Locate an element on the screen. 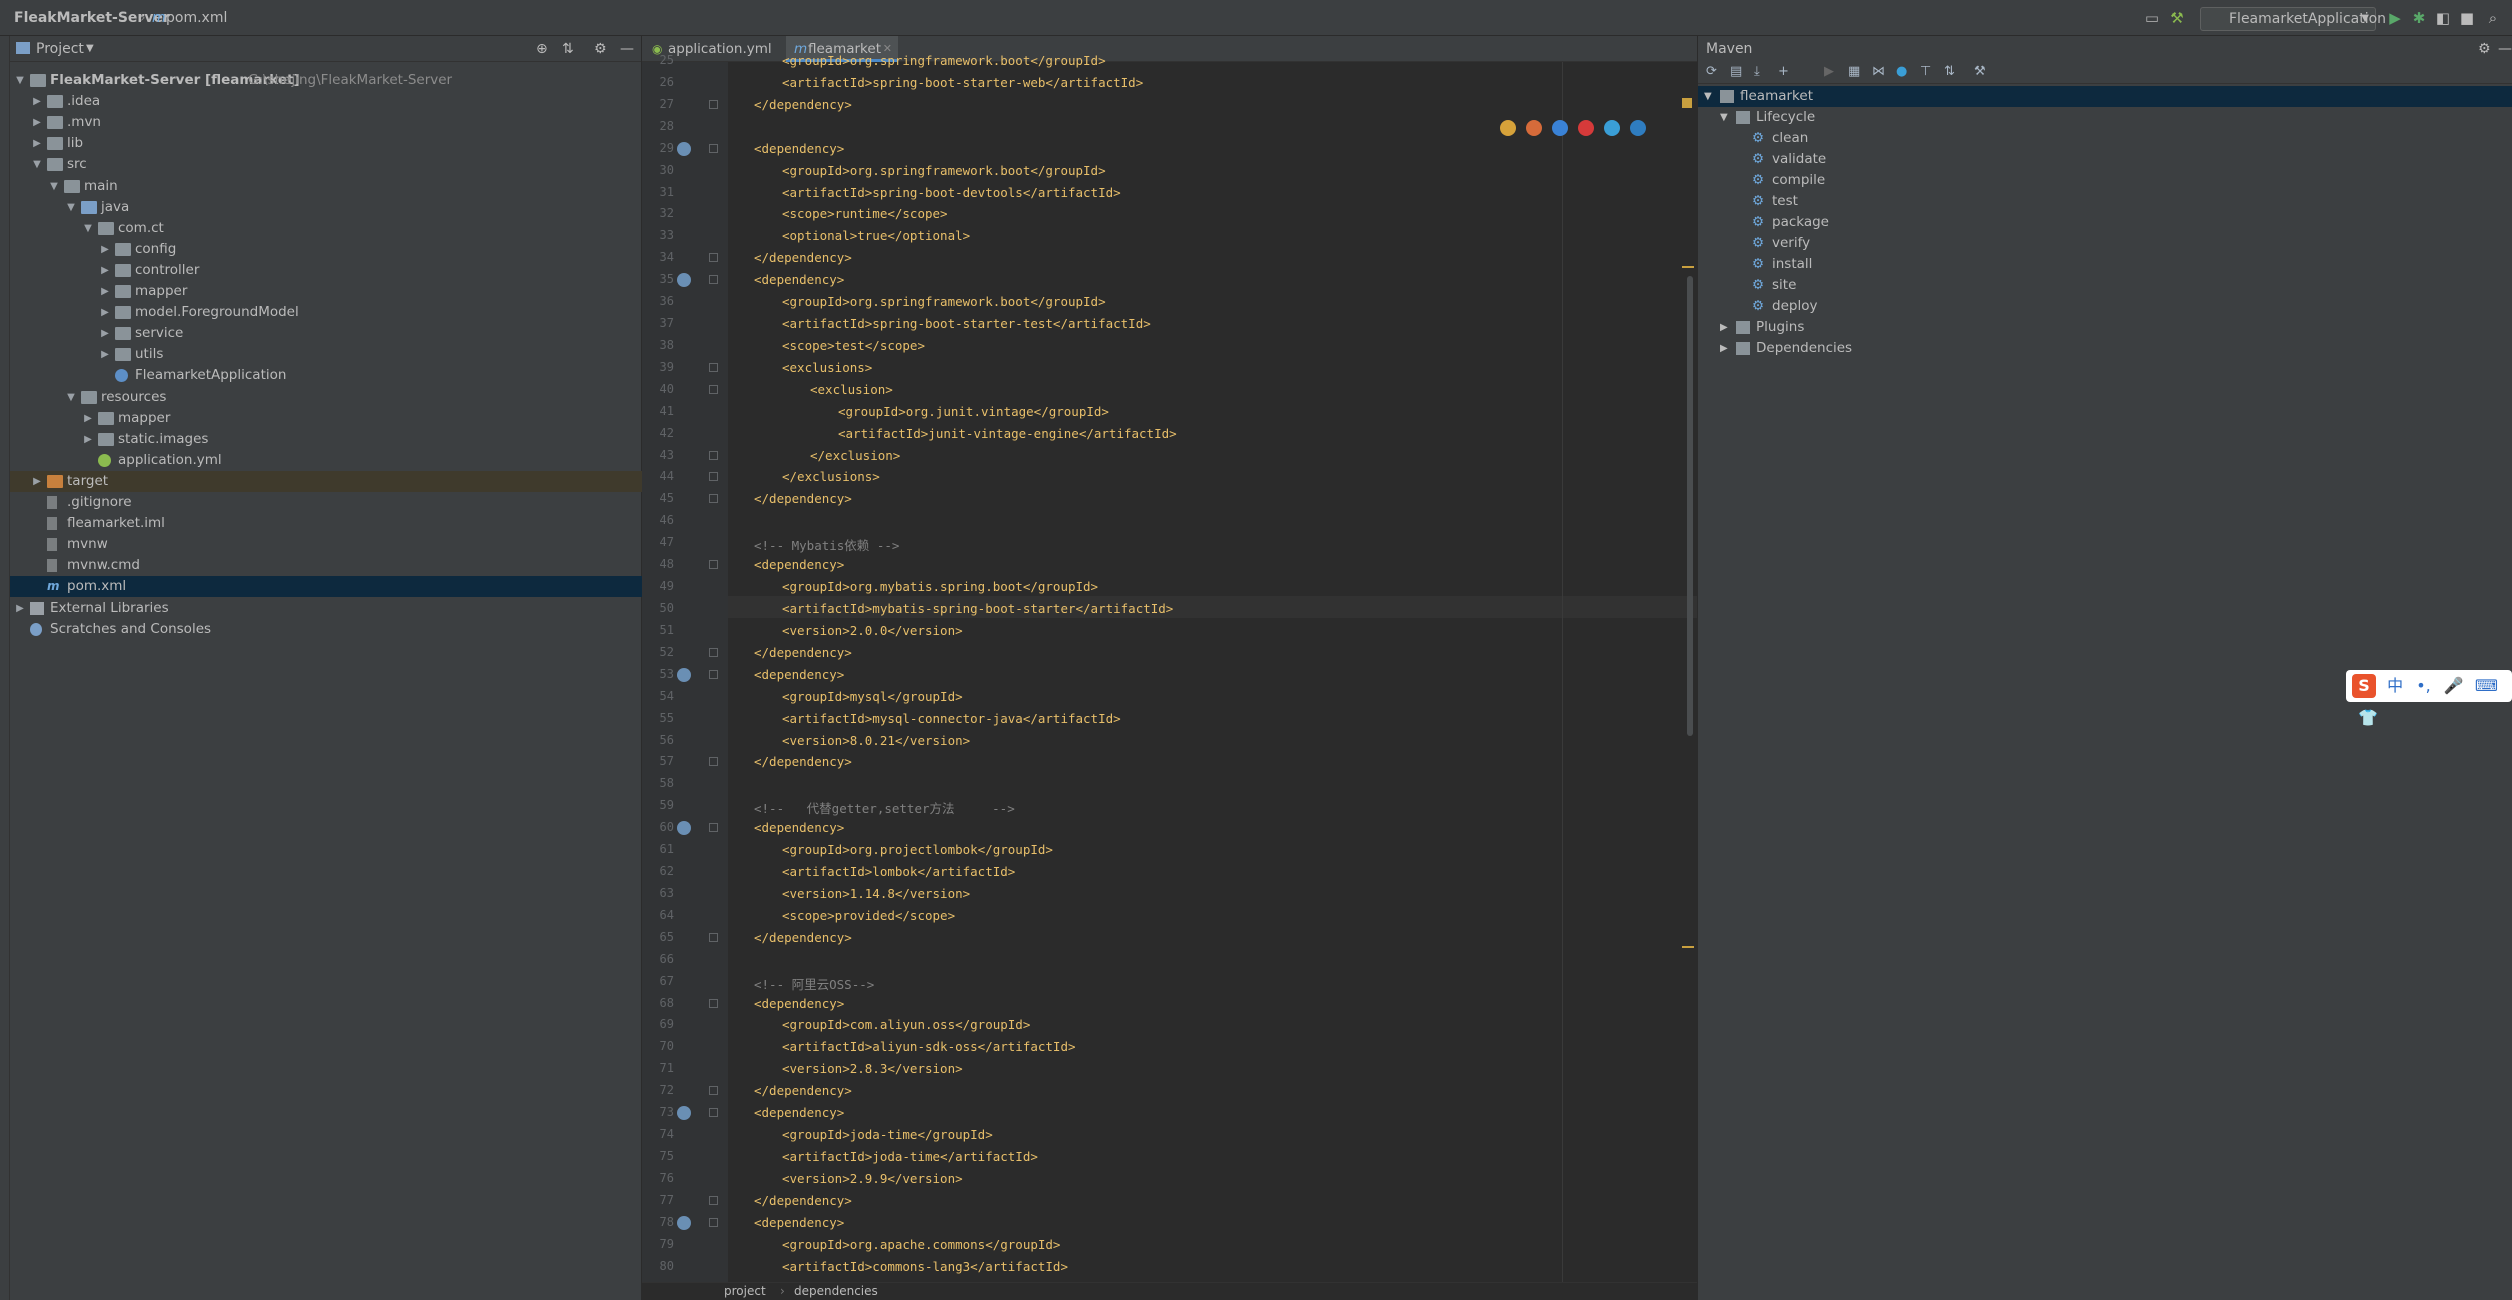 This screenshot has height=1300, width=2512. ime-mode: 中 is located at coordinates (2395, 685).